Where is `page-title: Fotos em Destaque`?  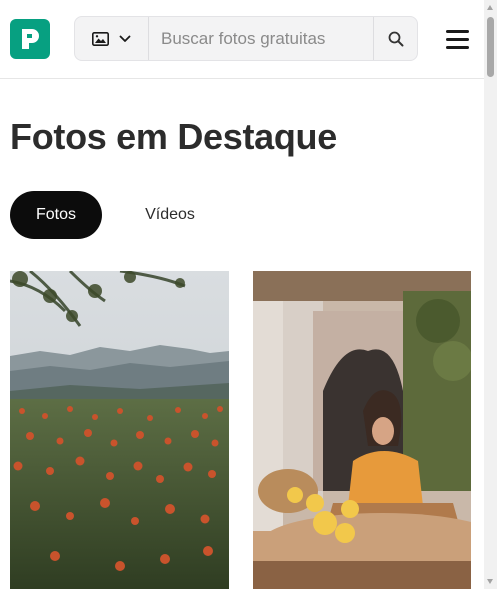
page-title: Fotos em Destaque is located at coordinates (173, 136).